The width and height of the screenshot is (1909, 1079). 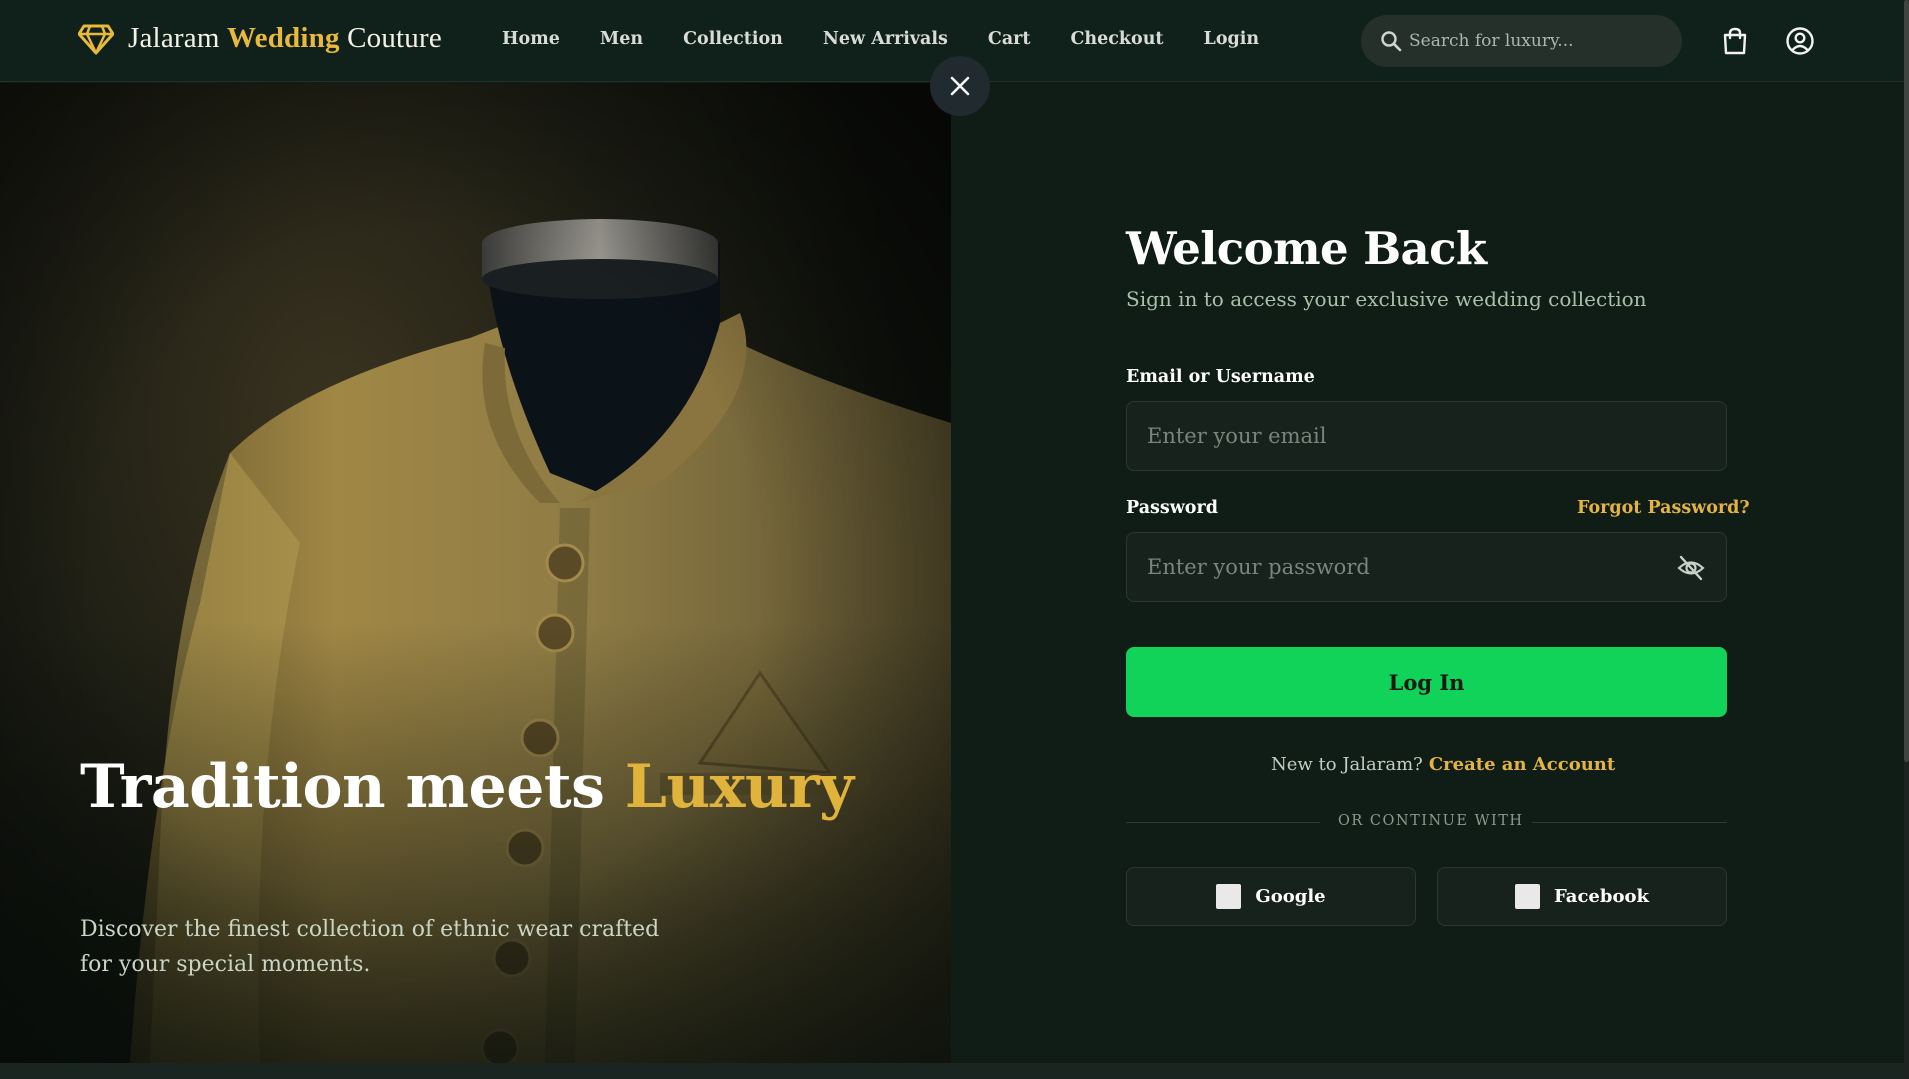 I want to click on password-input, so click(x=1397, y=567).